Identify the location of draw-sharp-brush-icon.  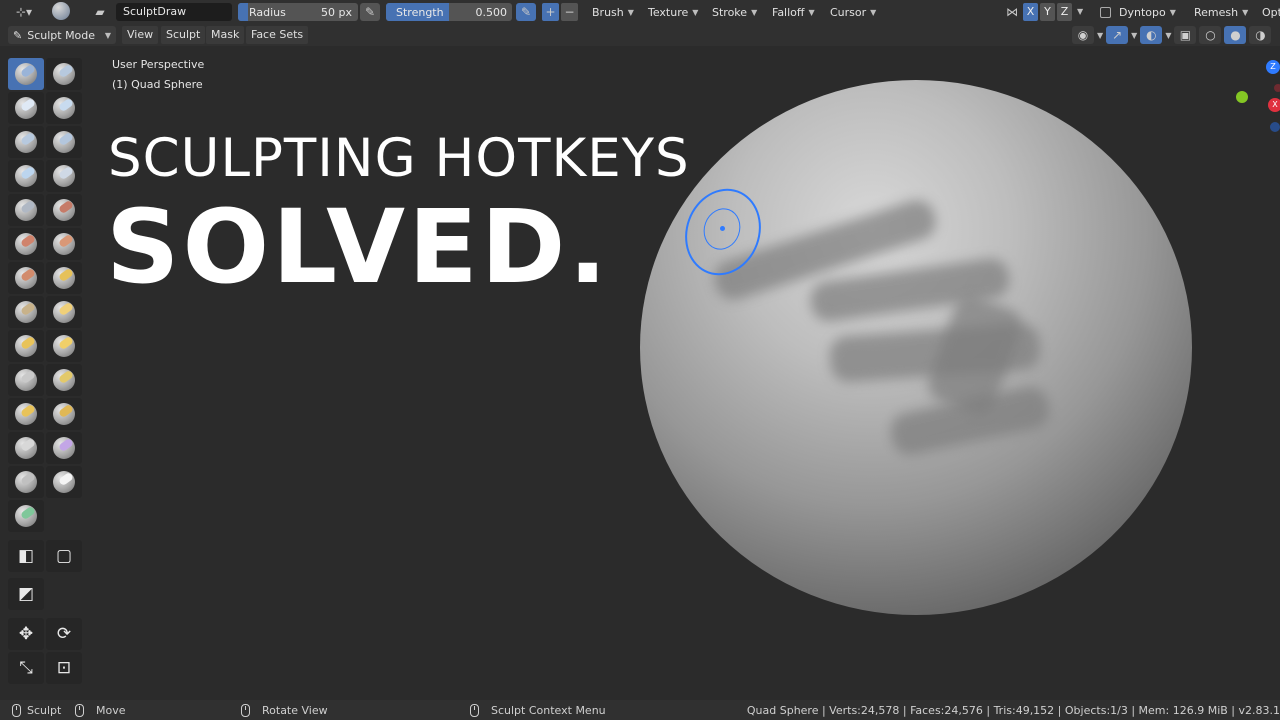
(64, 74).